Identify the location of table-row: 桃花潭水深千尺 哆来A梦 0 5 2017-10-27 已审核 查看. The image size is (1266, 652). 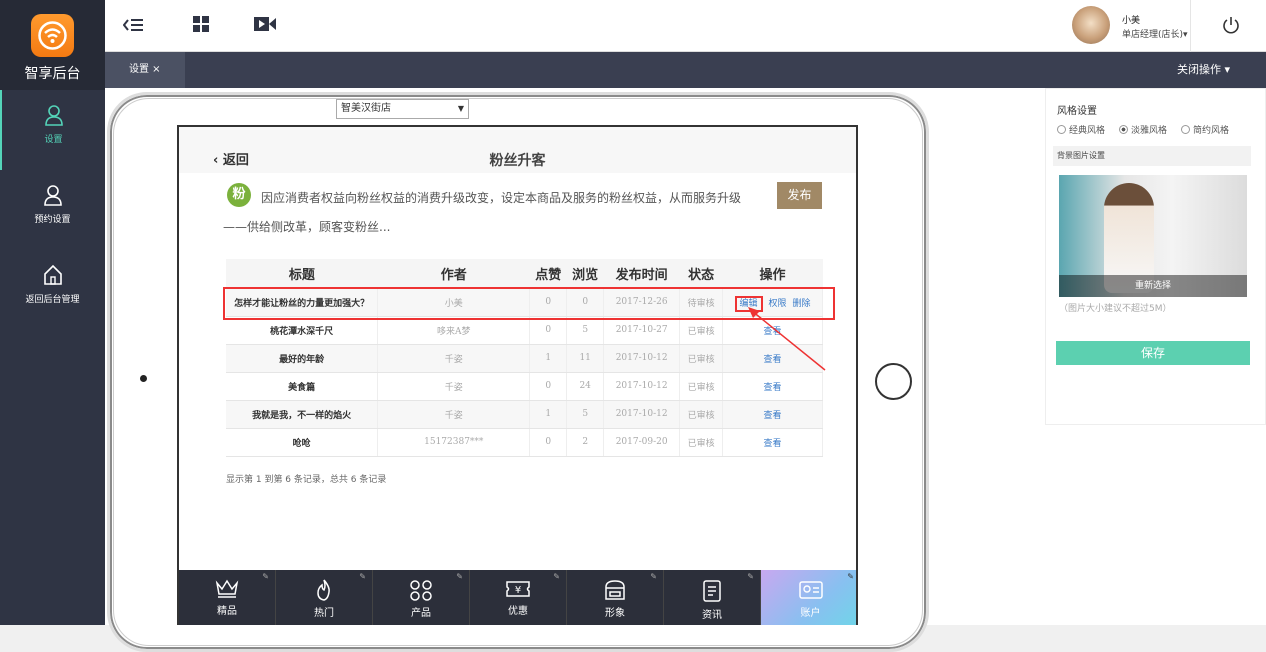
(524, 330).